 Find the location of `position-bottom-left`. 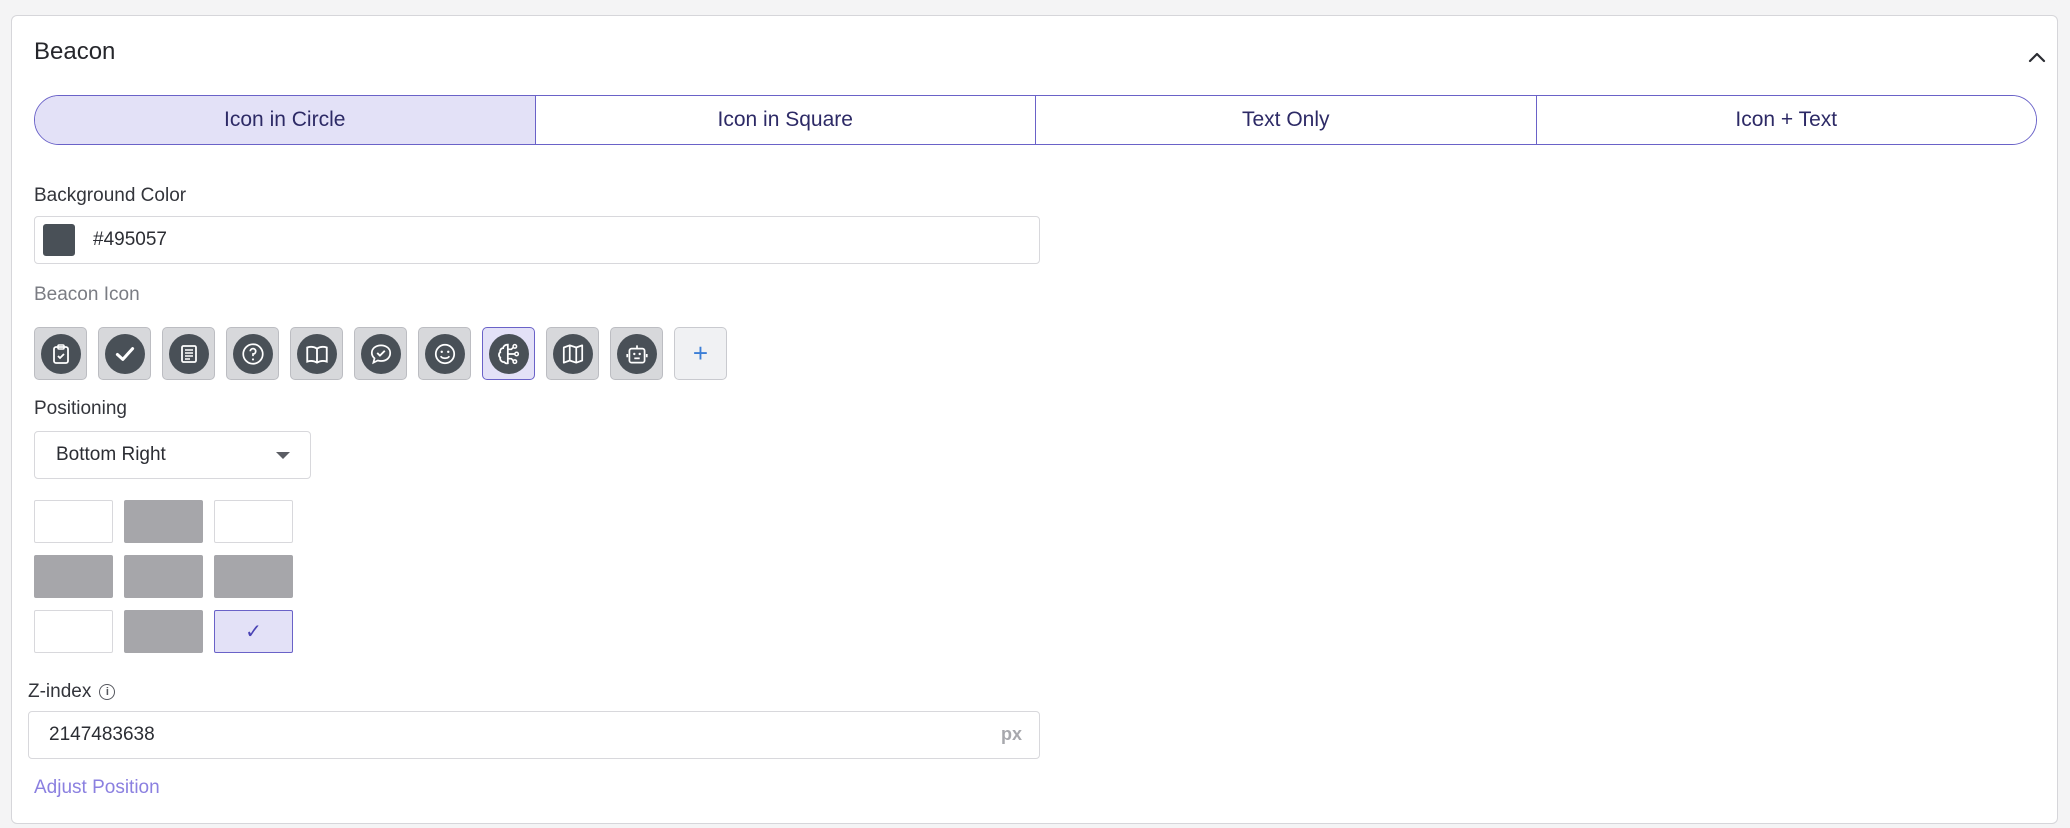

position-bottom-left is located at coordinates (73, 631).